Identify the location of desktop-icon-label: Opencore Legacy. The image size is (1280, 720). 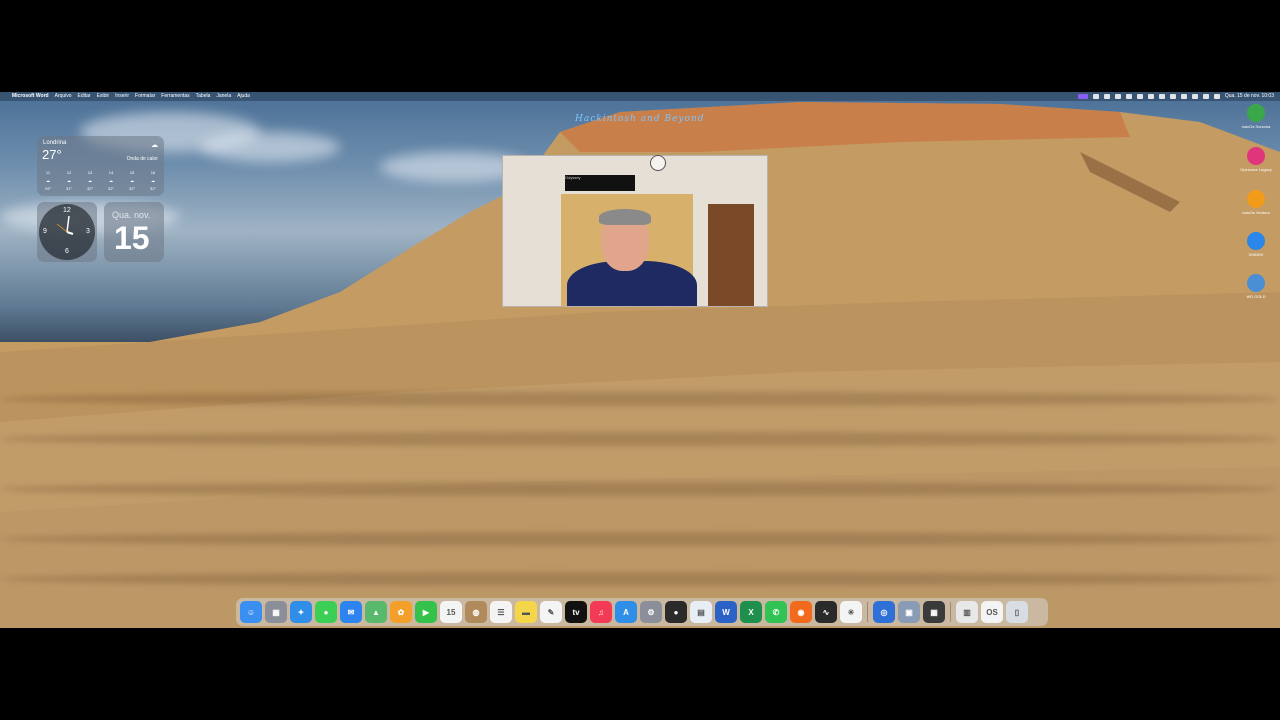
(1256, 169).